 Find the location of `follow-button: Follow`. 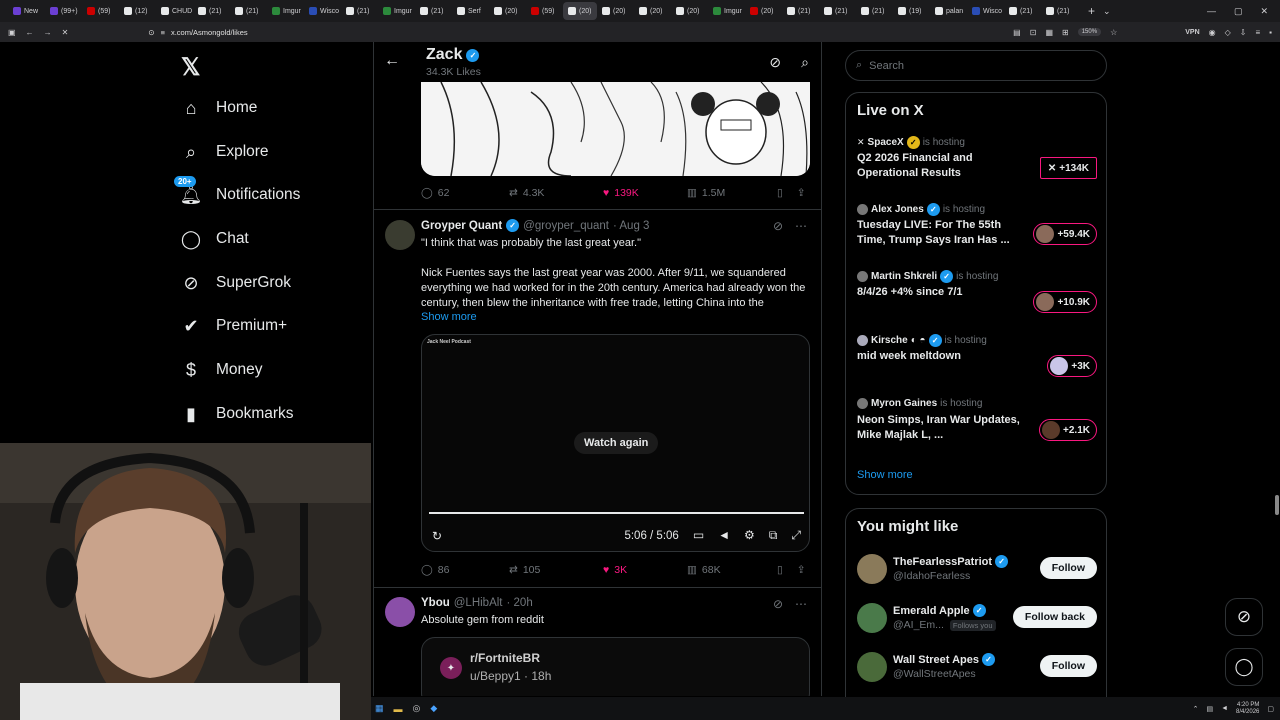

follow-button: Follow is located at coordinates (1068, 666).